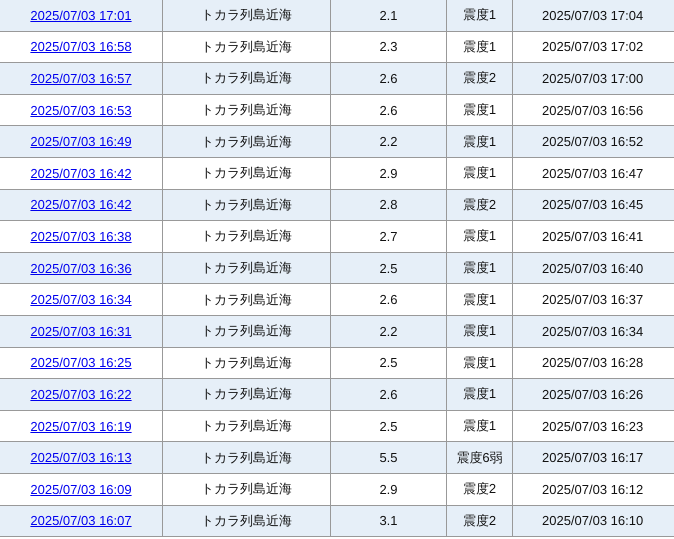 This screenshot has width=674, height=539. I want to click on magnitude-cell: 2.1, so click(388, 16).